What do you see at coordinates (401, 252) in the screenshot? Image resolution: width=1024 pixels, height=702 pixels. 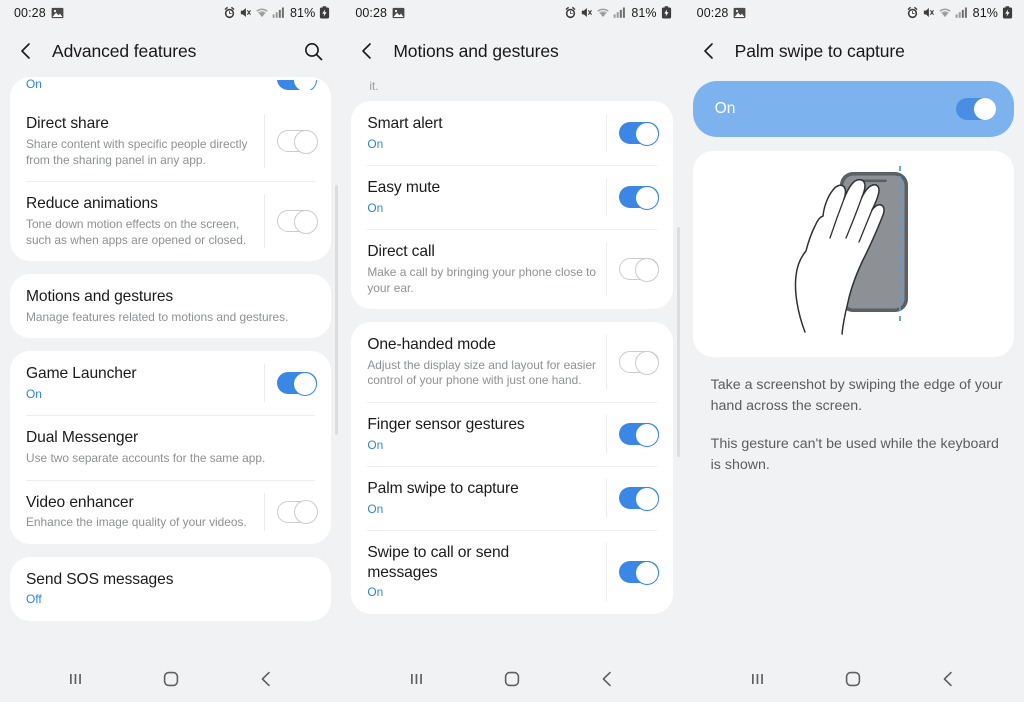 I see `row-title: Direct call` at bounding box center [401, 252].